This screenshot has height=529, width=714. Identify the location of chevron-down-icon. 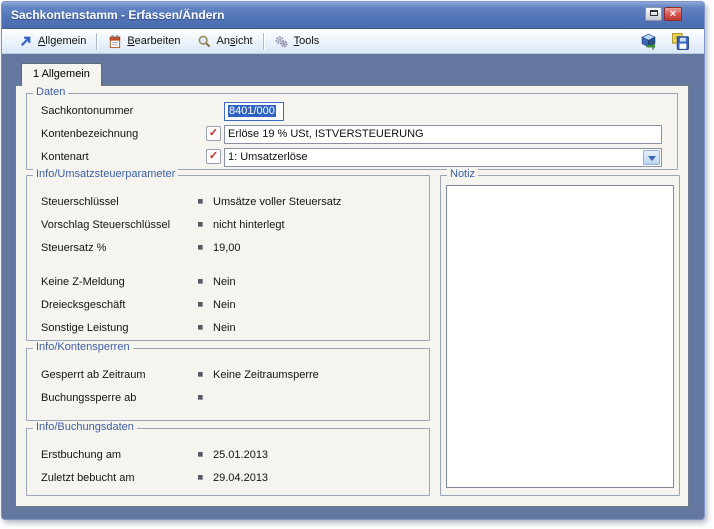
(651, 157).